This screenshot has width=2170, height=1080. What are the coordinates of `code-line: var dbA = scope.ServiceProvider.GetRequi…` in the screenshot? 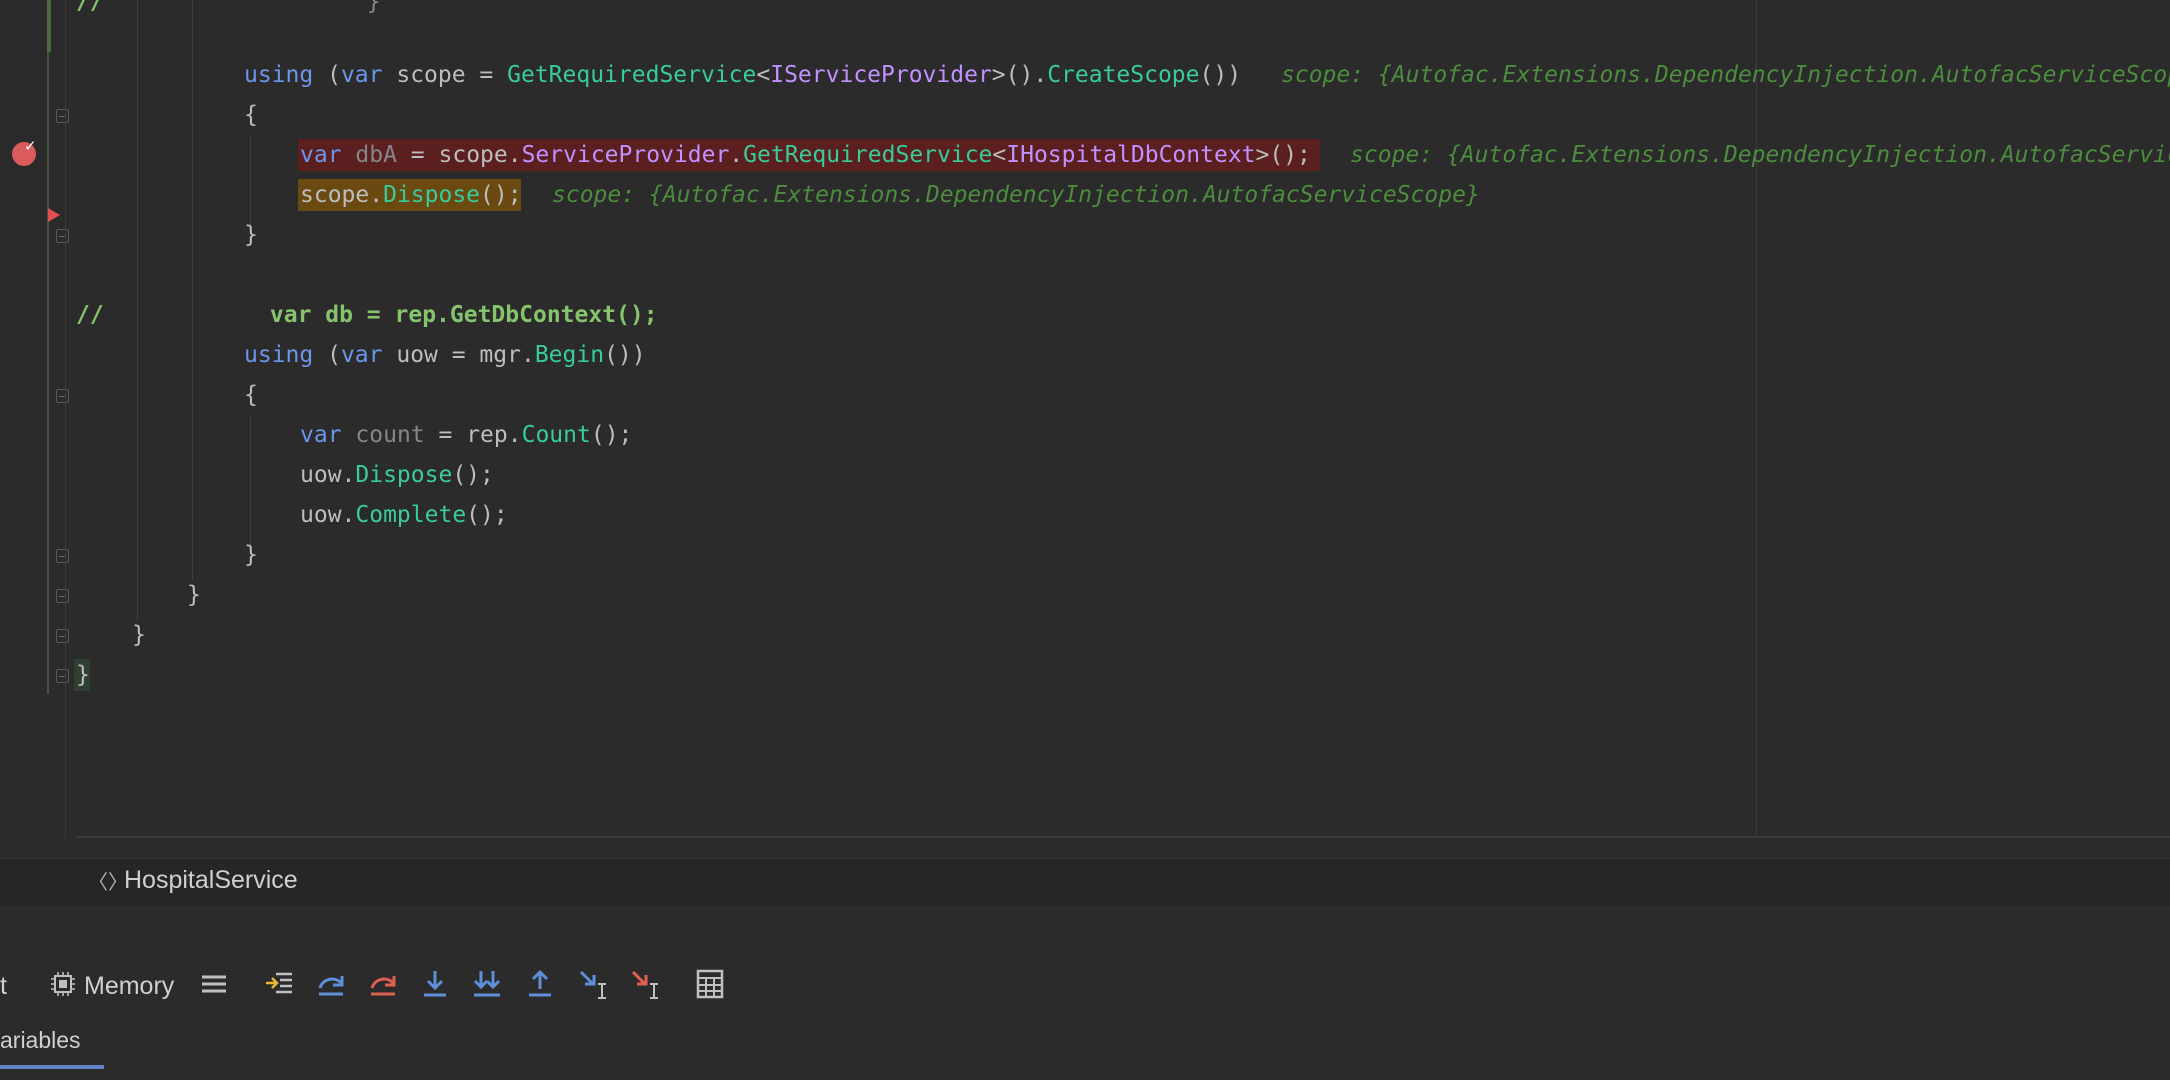 It's located at (809, 155).